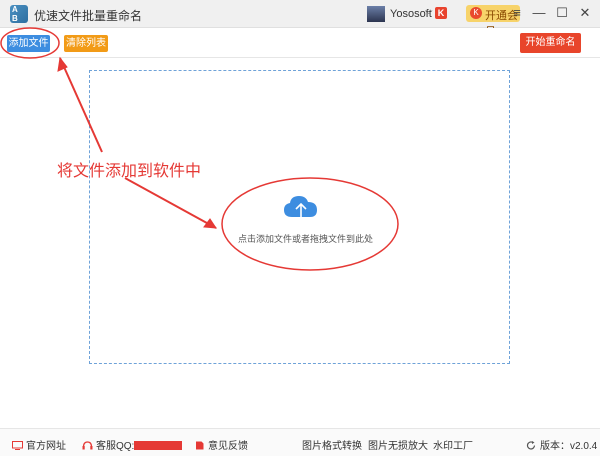 This screenshot has width=600, height=456. I want to click on avatar, so click(376, 14).